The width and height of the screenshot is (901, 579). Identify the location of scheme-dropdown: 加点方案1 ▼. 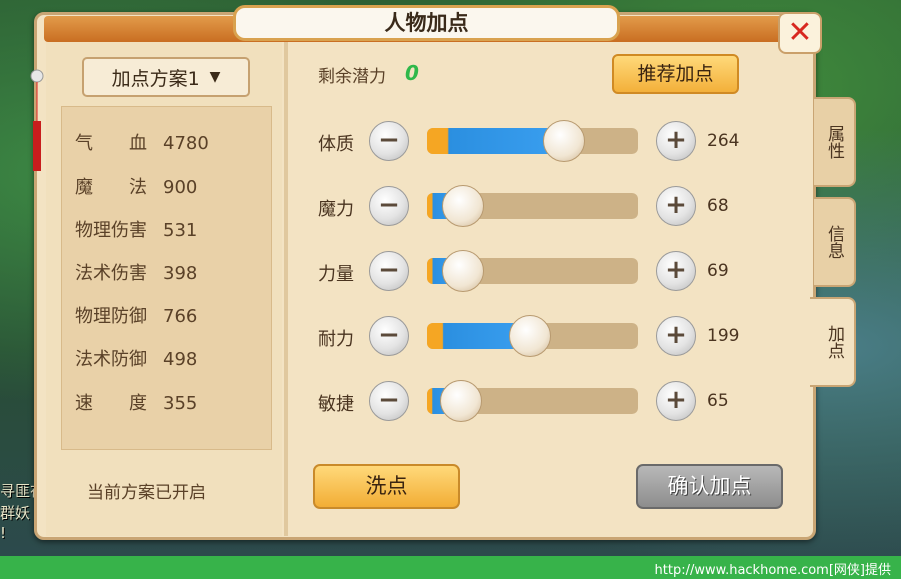
(166, 77).